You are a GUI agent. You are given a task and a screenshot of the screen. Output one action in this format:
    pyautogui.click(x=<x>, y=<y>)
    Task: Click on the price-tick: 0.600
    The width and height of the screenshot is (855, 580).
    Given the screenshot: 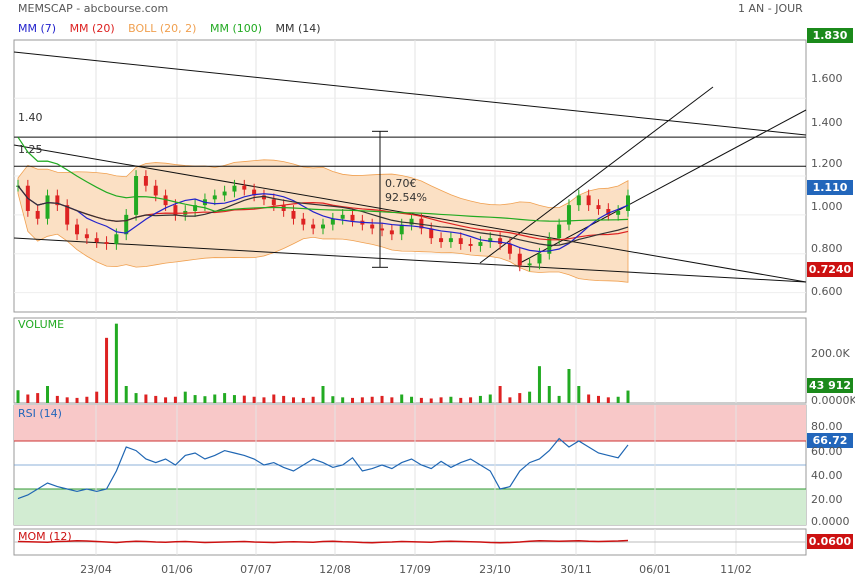 What is the action you would take?
    pyautogui.click(x=827, y=291)
    